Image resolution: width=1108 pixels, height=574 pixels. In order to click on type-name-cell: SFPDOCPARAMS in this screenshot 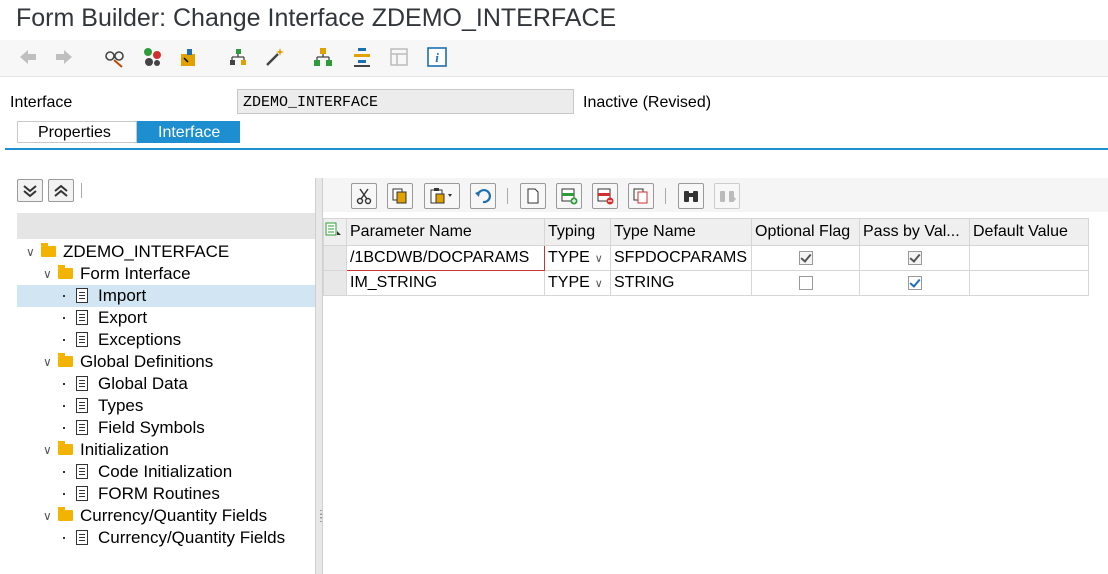, I will do `click(681, 258)`.